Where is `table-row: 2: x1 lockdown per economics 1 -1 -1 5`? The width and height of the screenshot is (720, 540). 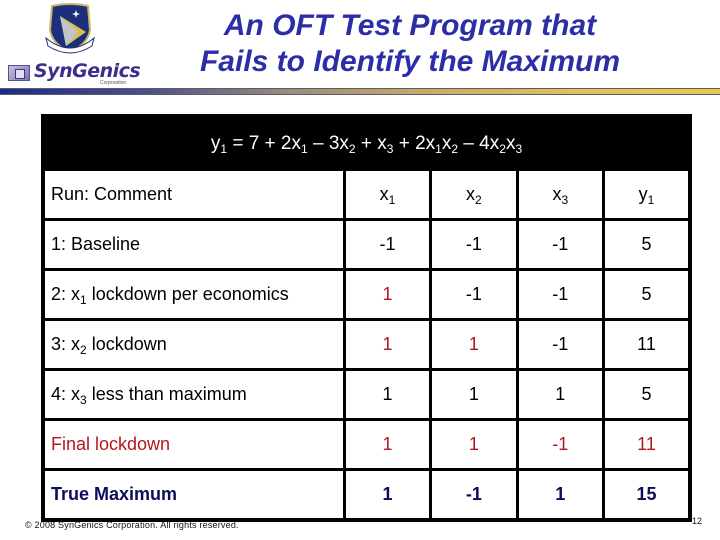 table-row: 2: x1 lockdown per economics 1 -1 -1 5 is located at coordinates (366, 294).